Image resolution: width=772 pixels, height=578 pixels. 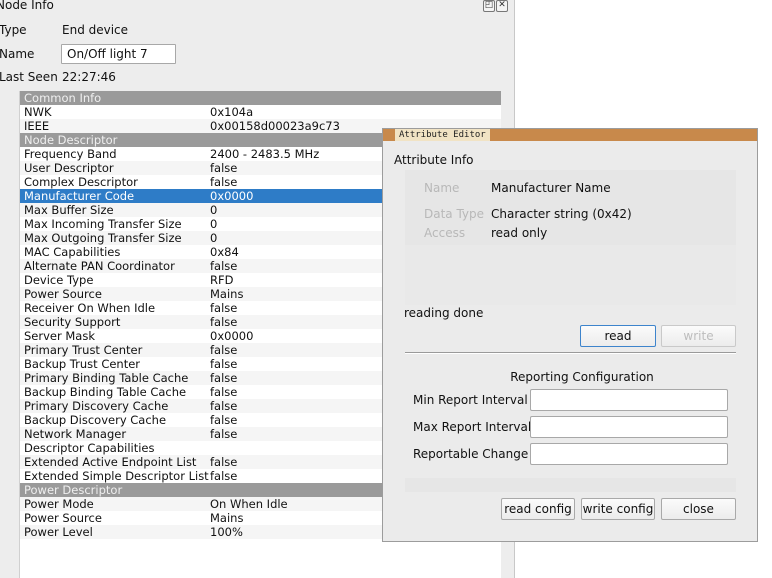 What do you see at coordinates (260, 112) in the screenshot?
I see `tree-row: NWK 0x104a` at bounding box center [260, 112].